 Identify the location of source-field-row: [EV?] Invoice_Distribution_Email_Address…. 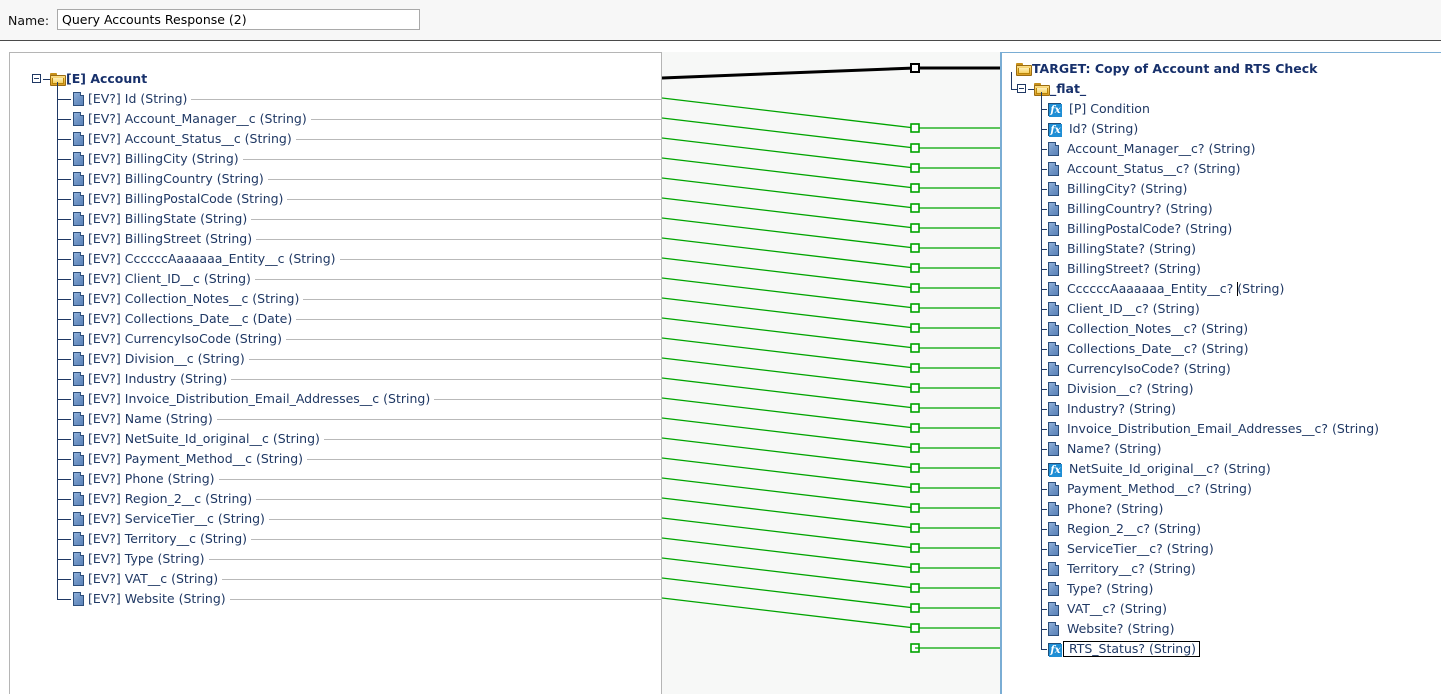
(251, 399).